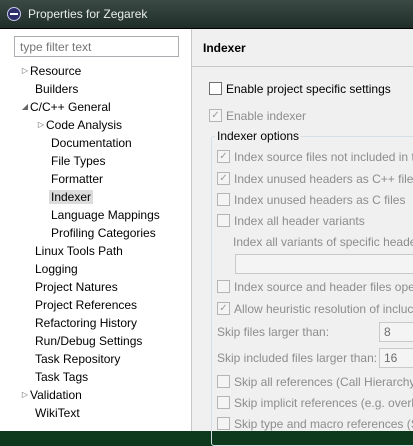 This screenshot has height=446, width=413. I want to click on tree-item-logging: Logging, so click(56, 269).